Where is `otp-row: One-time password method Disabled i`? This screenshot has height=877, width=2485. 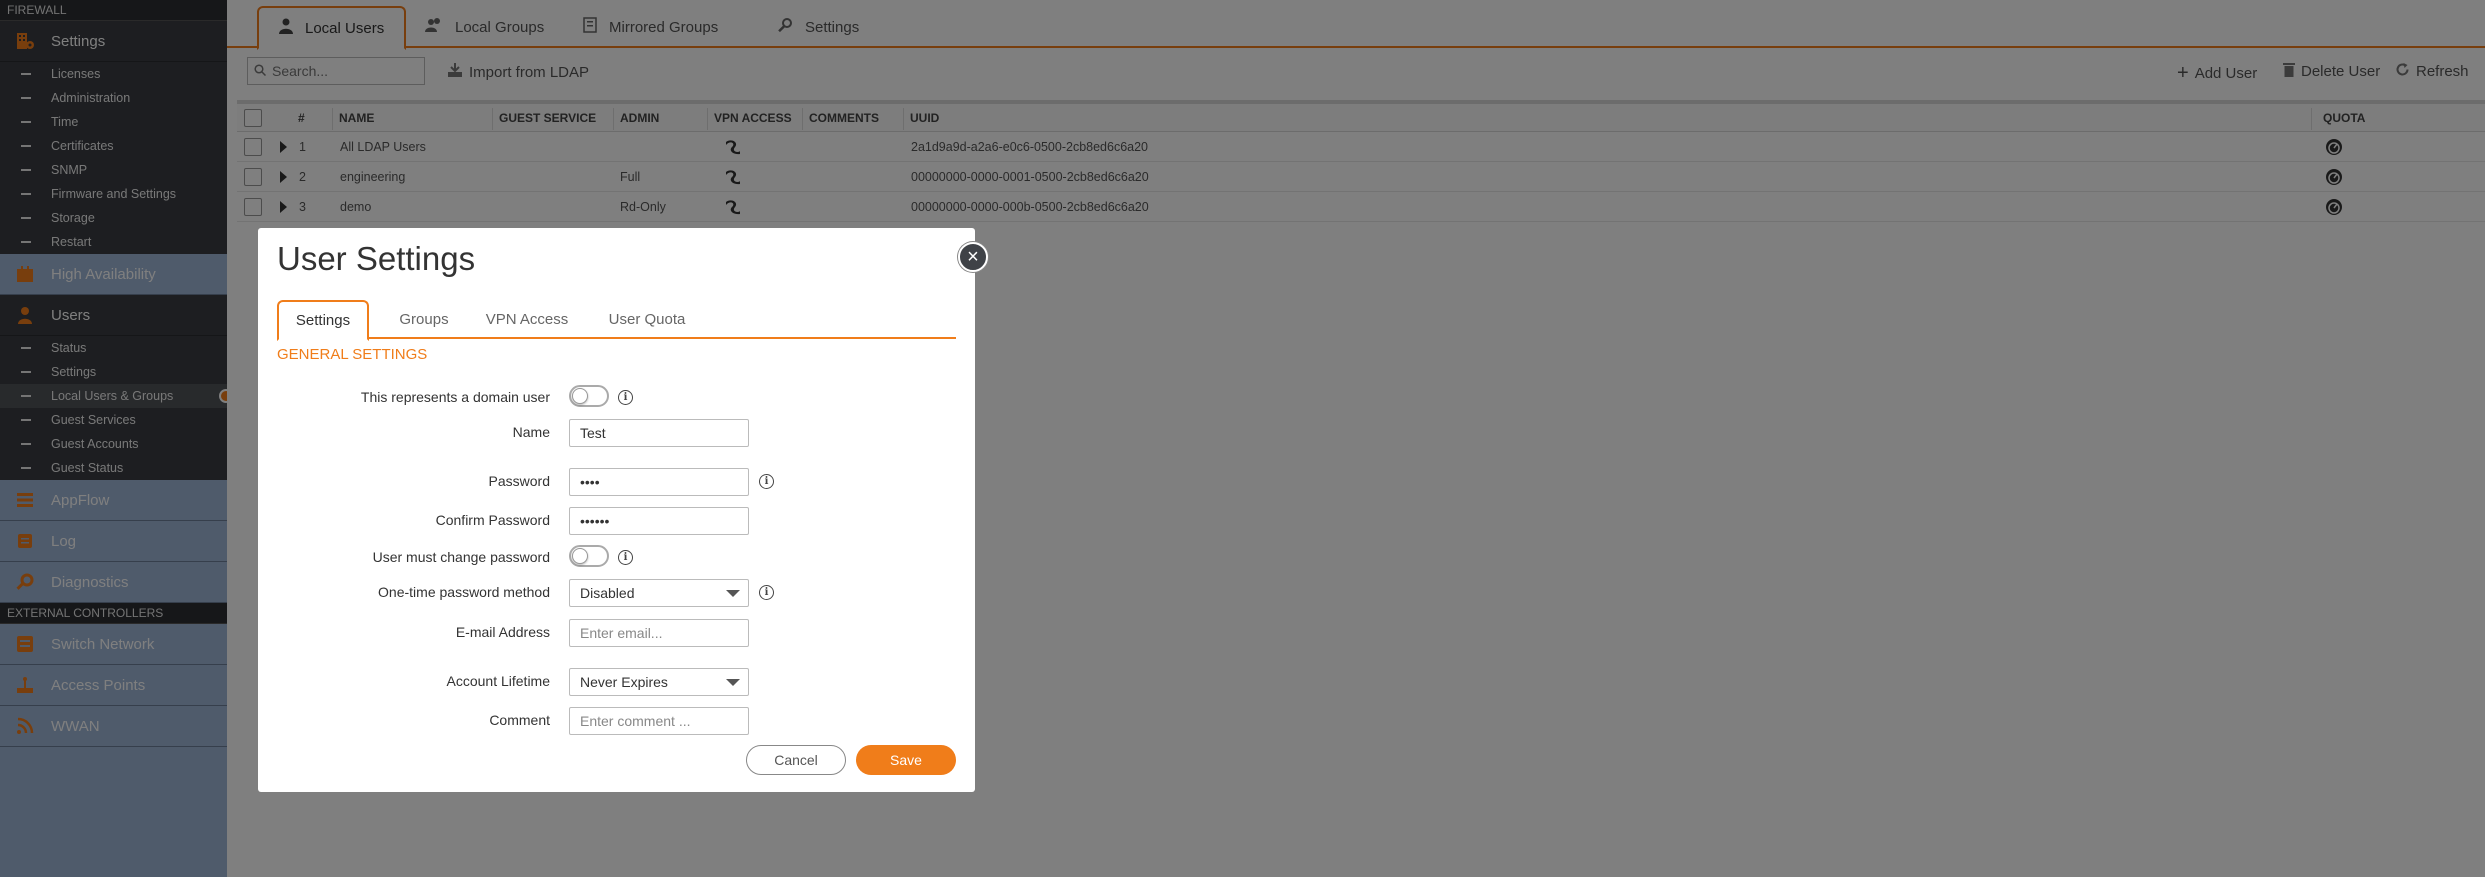 otp-row: One-time password method Disabled i is located at coordinates (616, 592).